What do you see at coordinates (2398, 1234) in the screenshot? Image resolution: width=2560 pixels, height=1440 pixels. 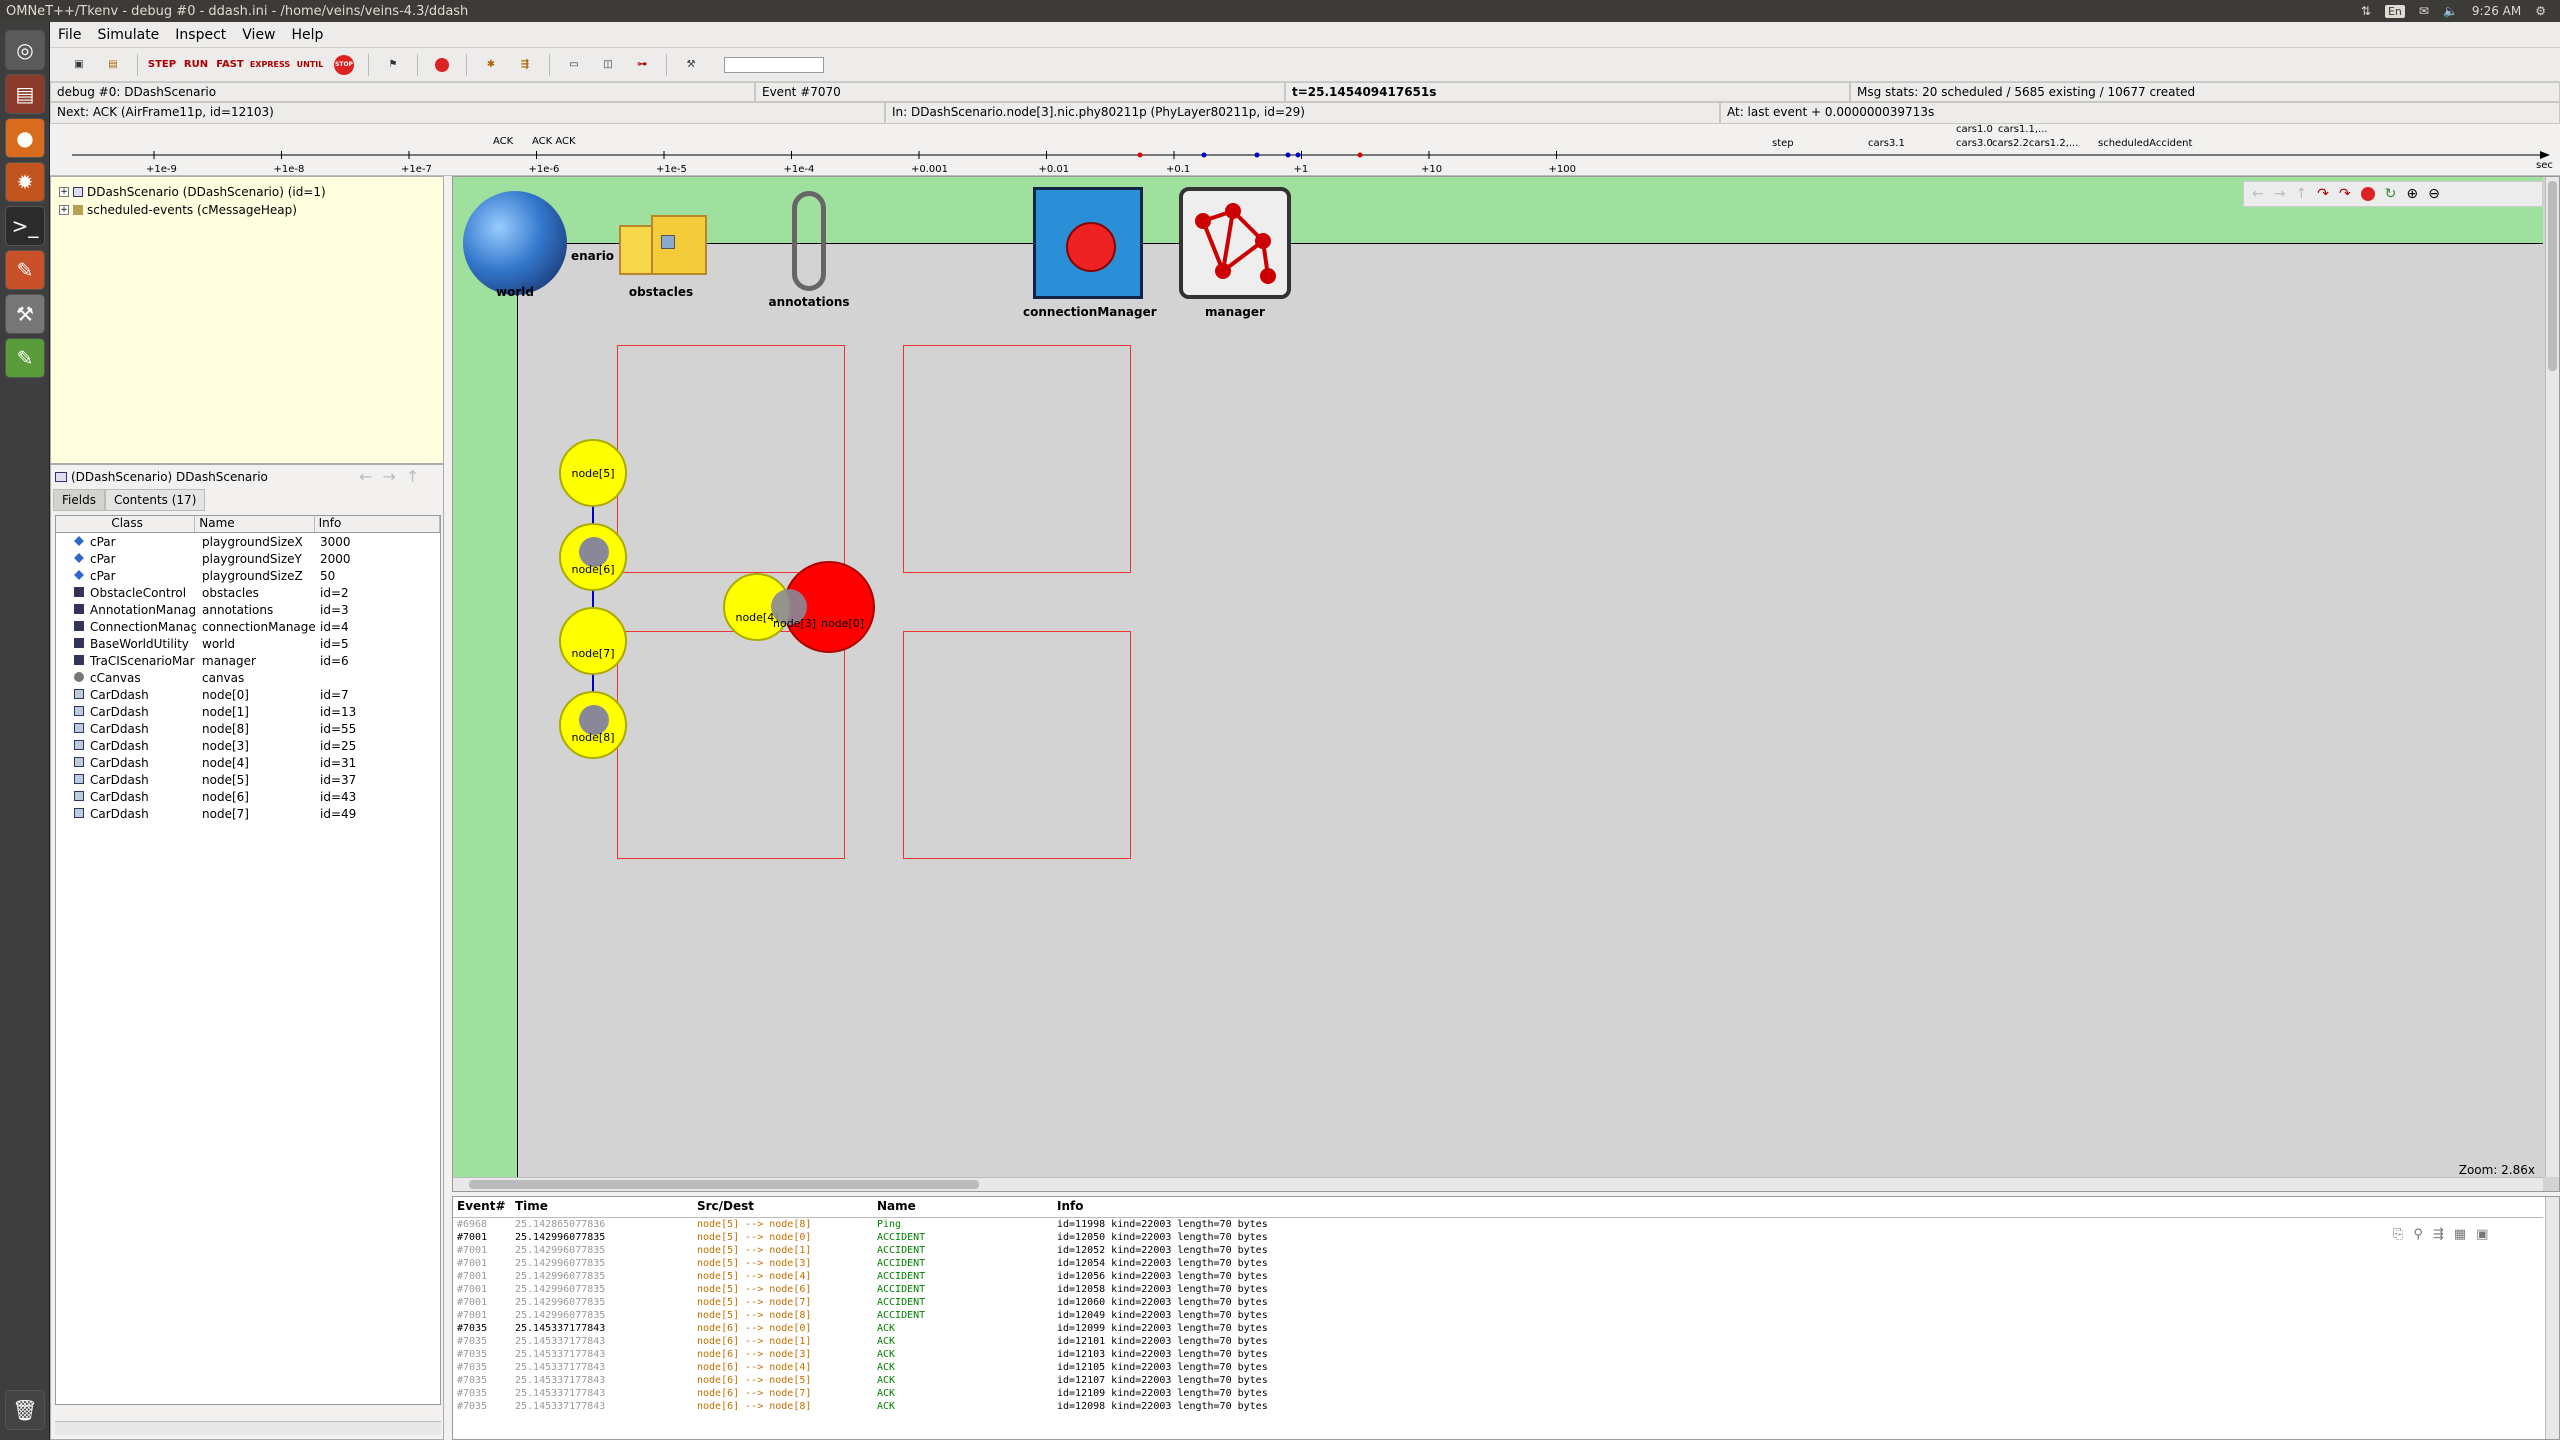 I see `copy-icon: ⎘` at bounding box center [2398, 1234].